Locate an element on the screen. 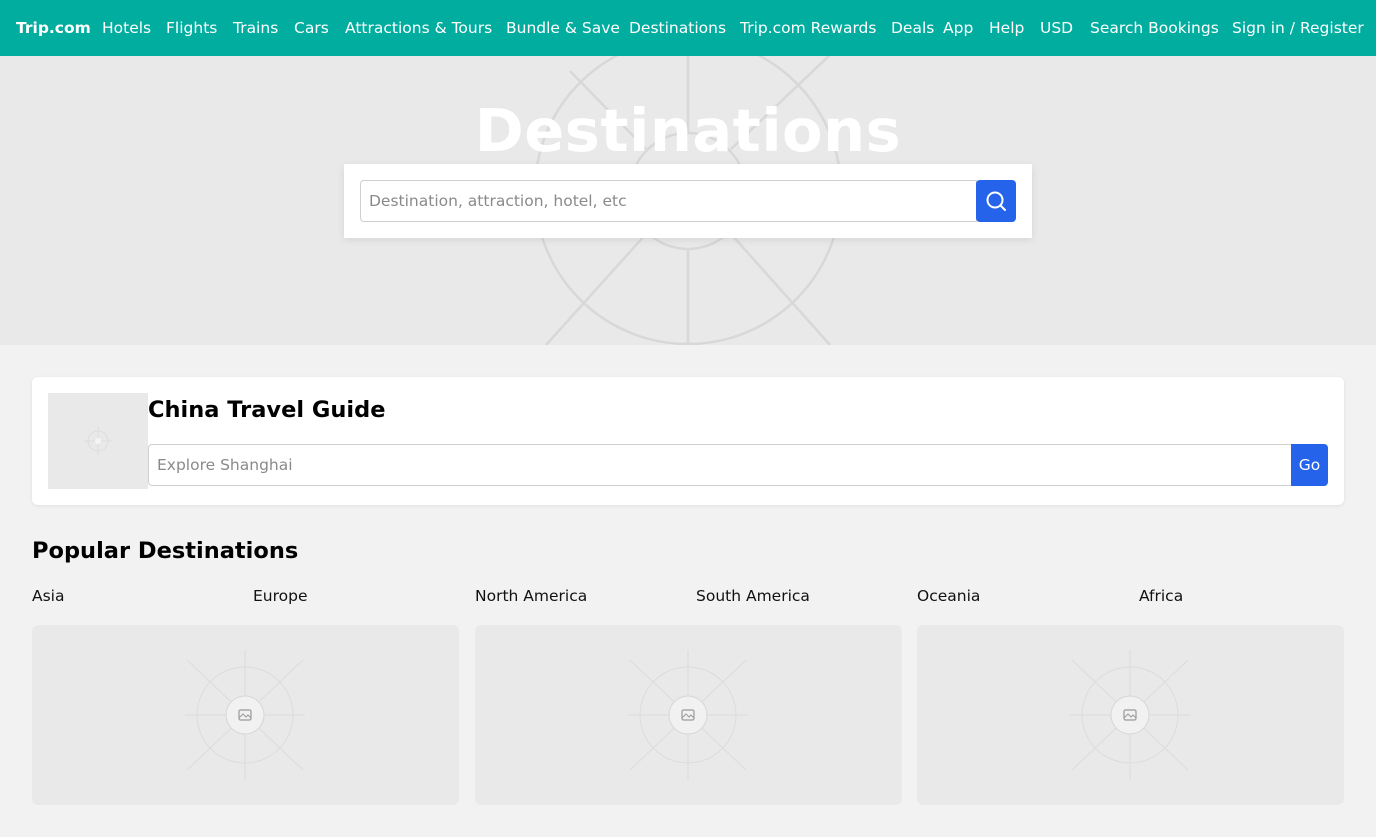 The height and width of the screenshot is (837, 1376). nav-destinations: Destinations is located at coordinates (677, 28).